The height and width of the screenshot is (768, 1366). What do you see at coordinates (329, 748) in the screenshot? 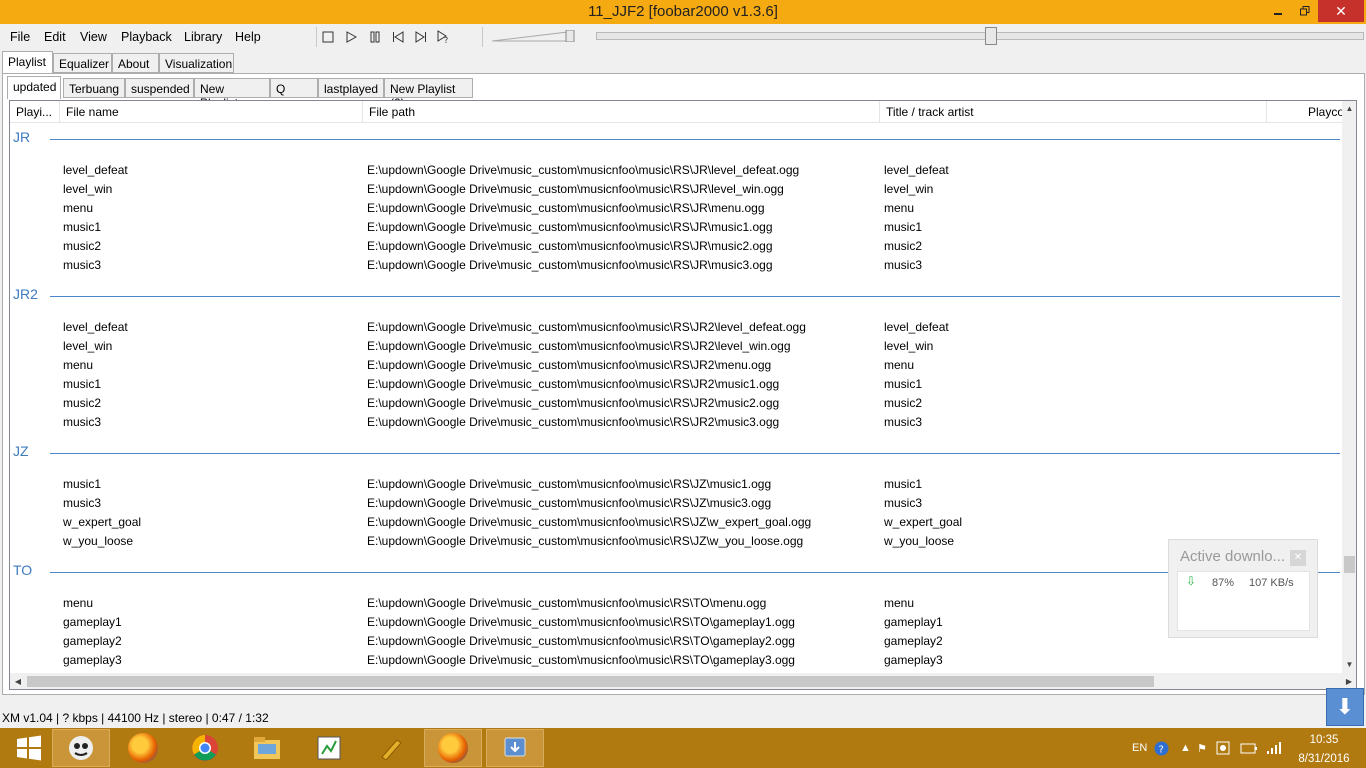
I see `taskbar-editor` at bounding box center [329, 748].